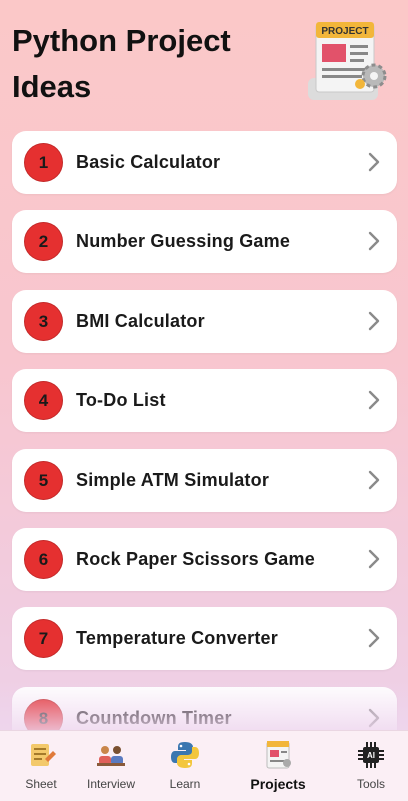  What do you see at coordinates (111, 756) in the screenshot?
I see `interview-icon` at bounding box center [111, 756].